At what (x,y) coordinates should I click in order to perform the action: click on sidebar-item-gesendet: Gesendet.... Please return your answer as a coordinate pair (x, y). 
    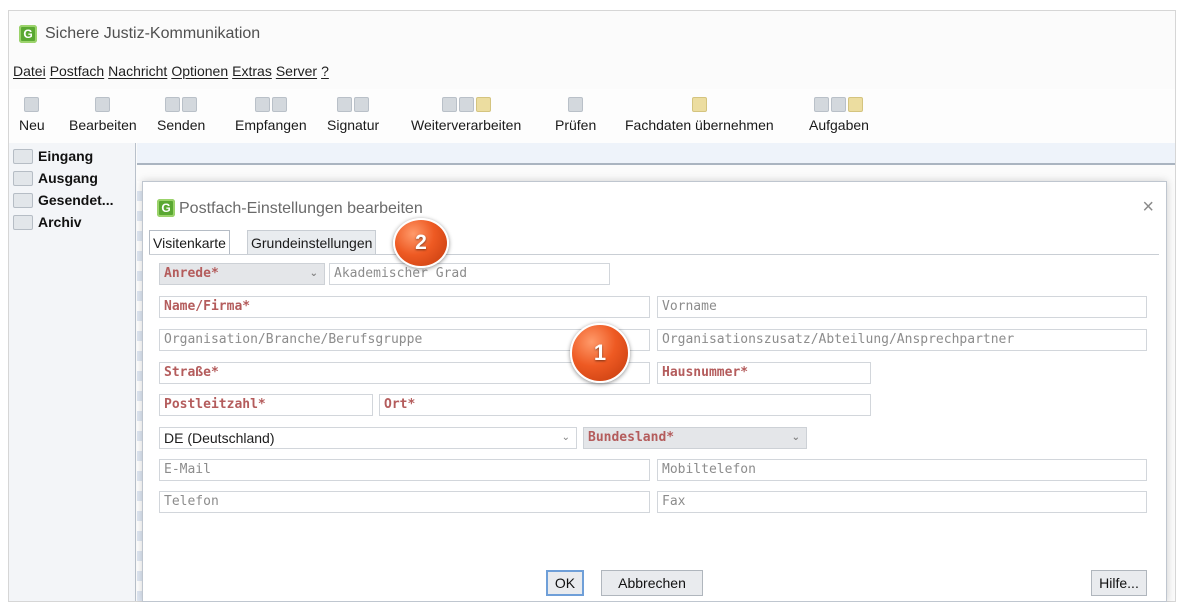
    Looking at the image, I should click on (63, 200).